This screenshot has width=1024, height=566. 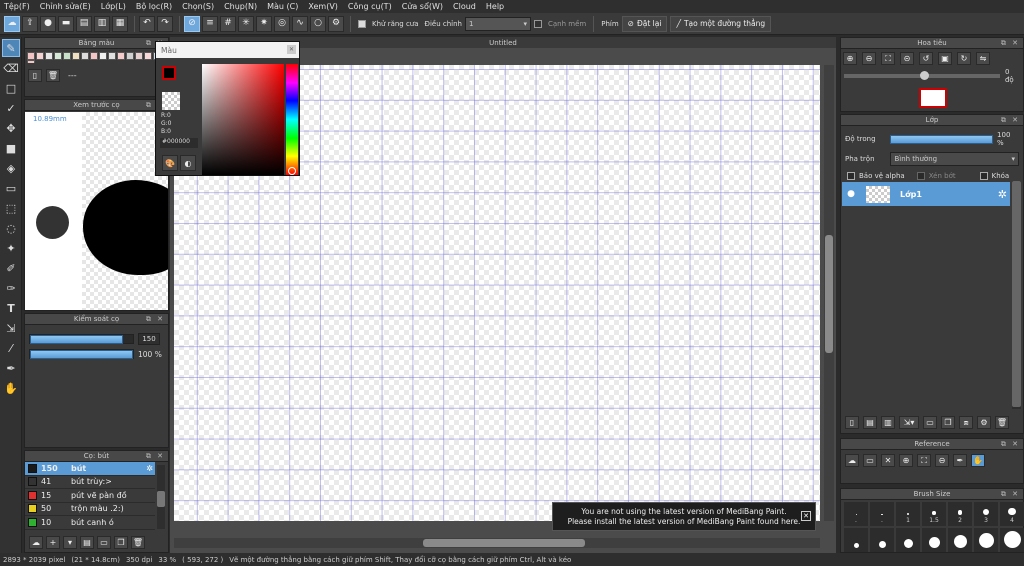 What do you see at coordinates (11, 128) in the screenshot?
I see `move-tool-icon: ✥` at bounding box center [11, 128].